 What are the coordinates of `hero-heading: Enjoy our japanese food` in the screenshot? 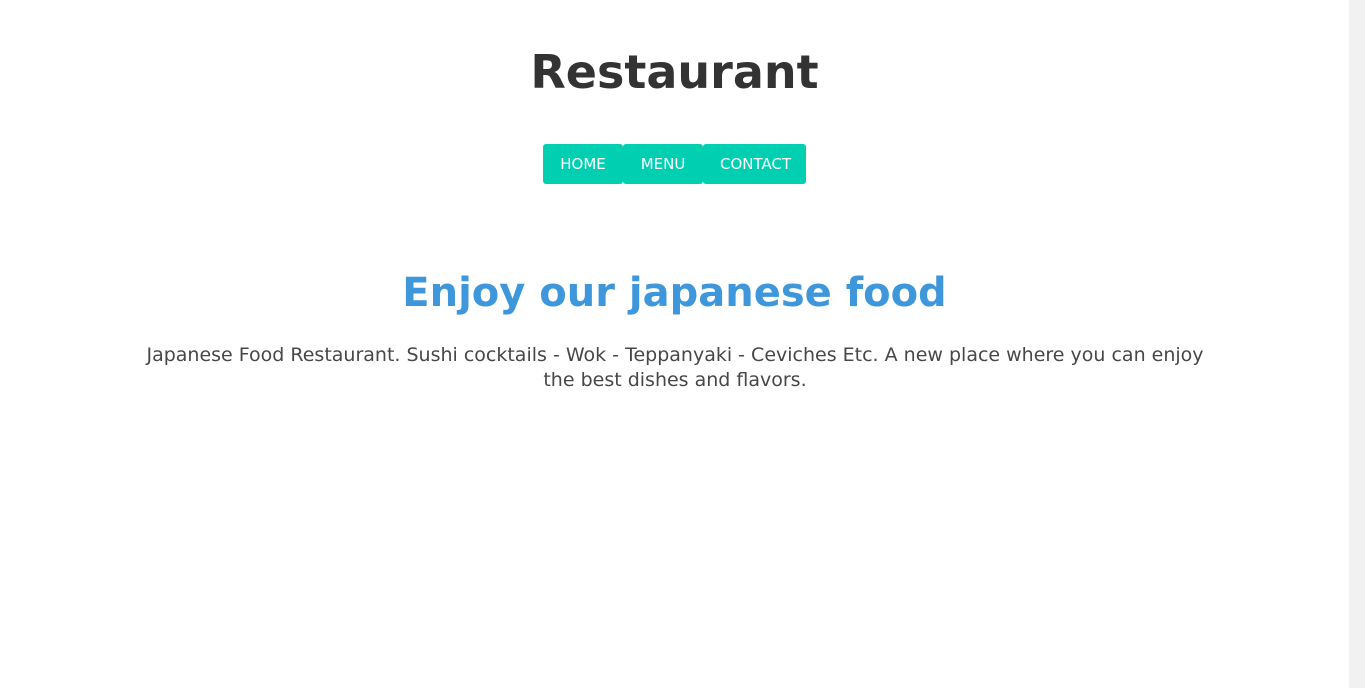 It's located at (674, 293).